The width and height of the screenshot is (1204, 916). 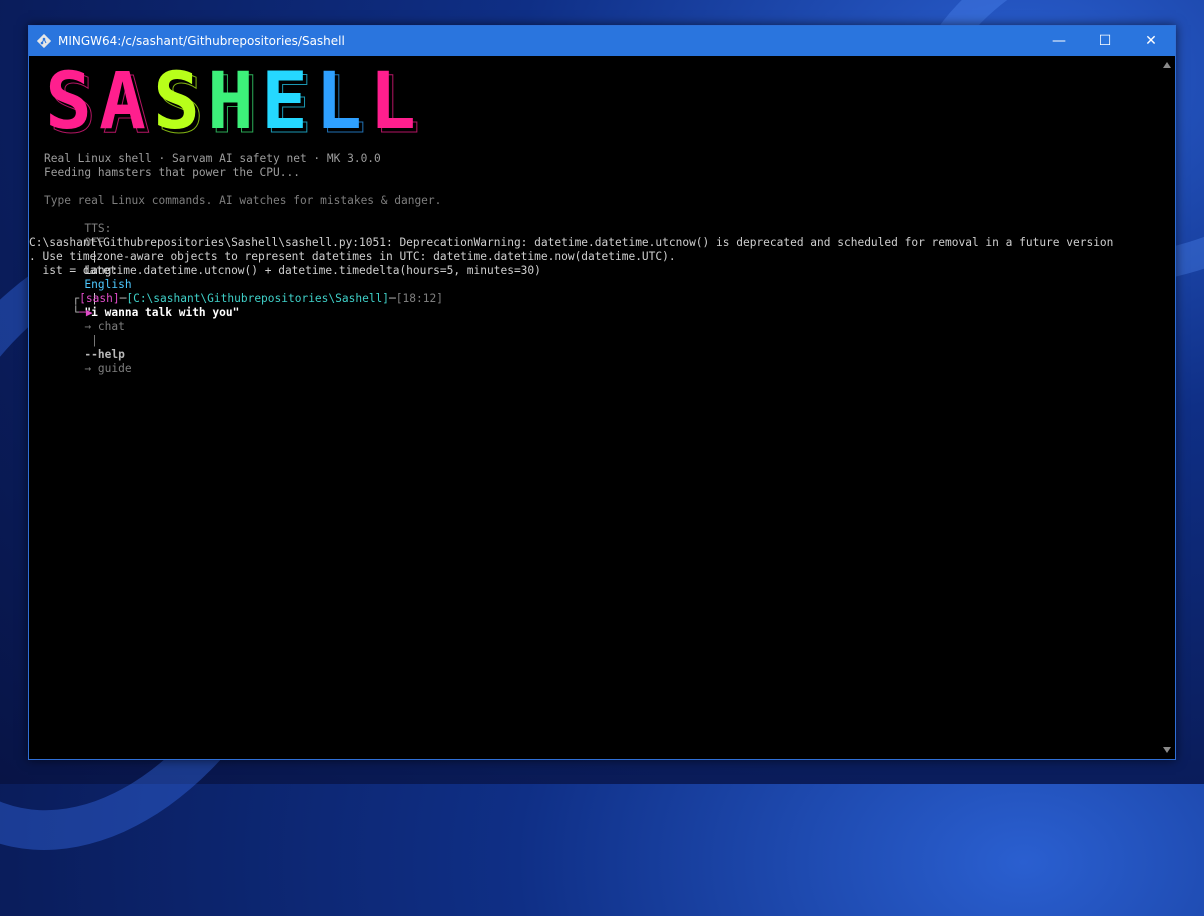 I want to click on banner-letter: E, so click(x=283, y=99).